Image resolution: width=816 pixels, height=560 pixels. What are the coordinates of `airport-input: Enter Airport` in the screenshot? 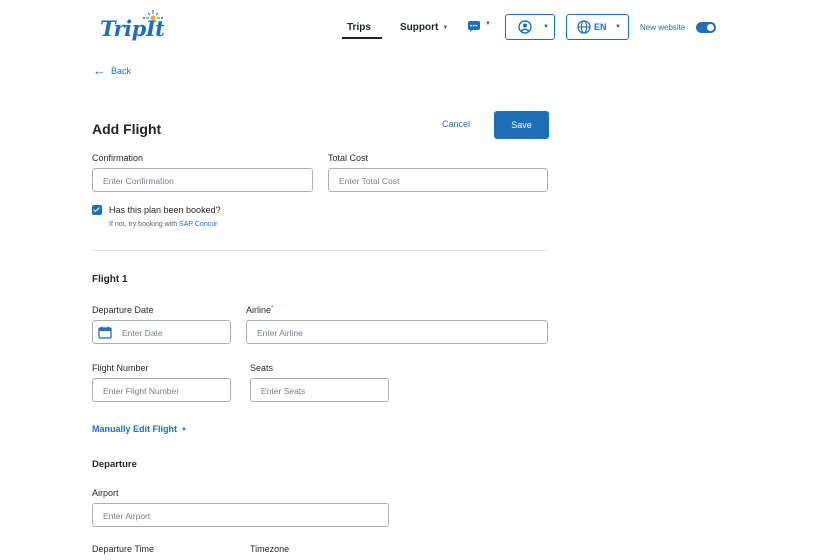 It's located at (240, 515).